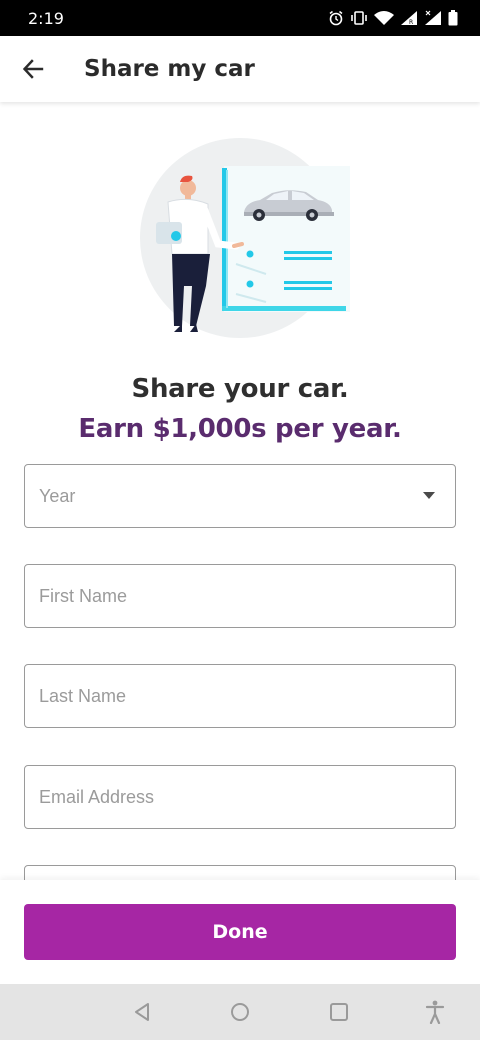  I want to click on svg-text: R, so click(411, 22).